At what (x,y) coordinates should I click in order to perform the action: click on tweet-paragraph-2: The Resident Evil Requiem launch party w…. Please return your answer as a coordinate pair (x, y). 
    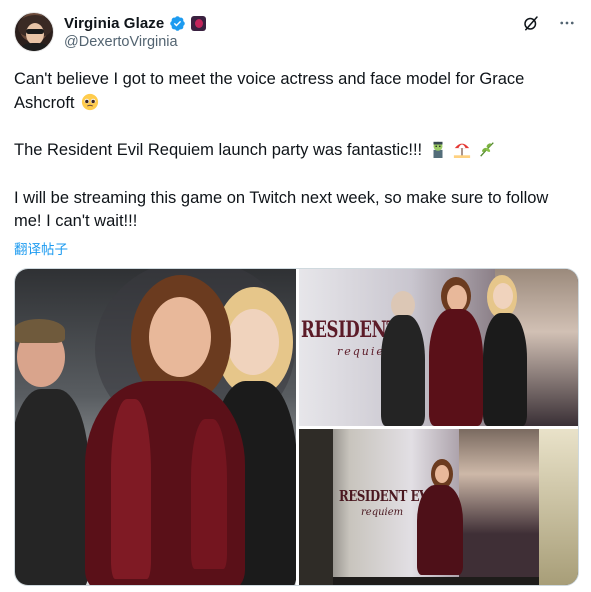
    Looking at the image, I should click on (294, 151).